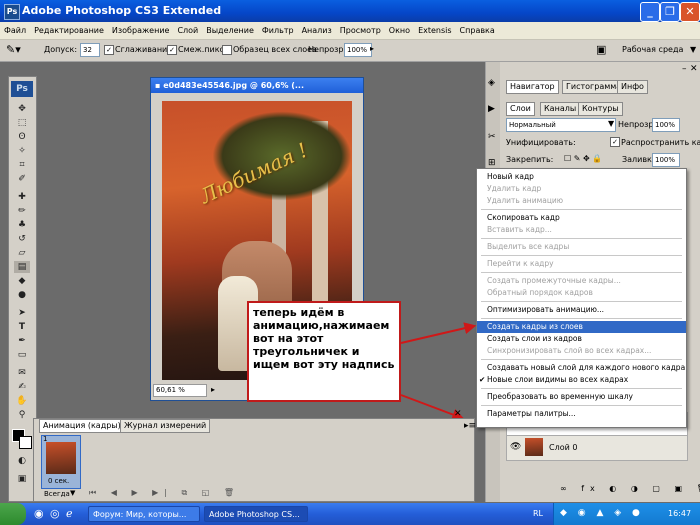 The width and height of the screenshot is (700, 525). I want to click on menu-image: Изображение, so click(141, 30).